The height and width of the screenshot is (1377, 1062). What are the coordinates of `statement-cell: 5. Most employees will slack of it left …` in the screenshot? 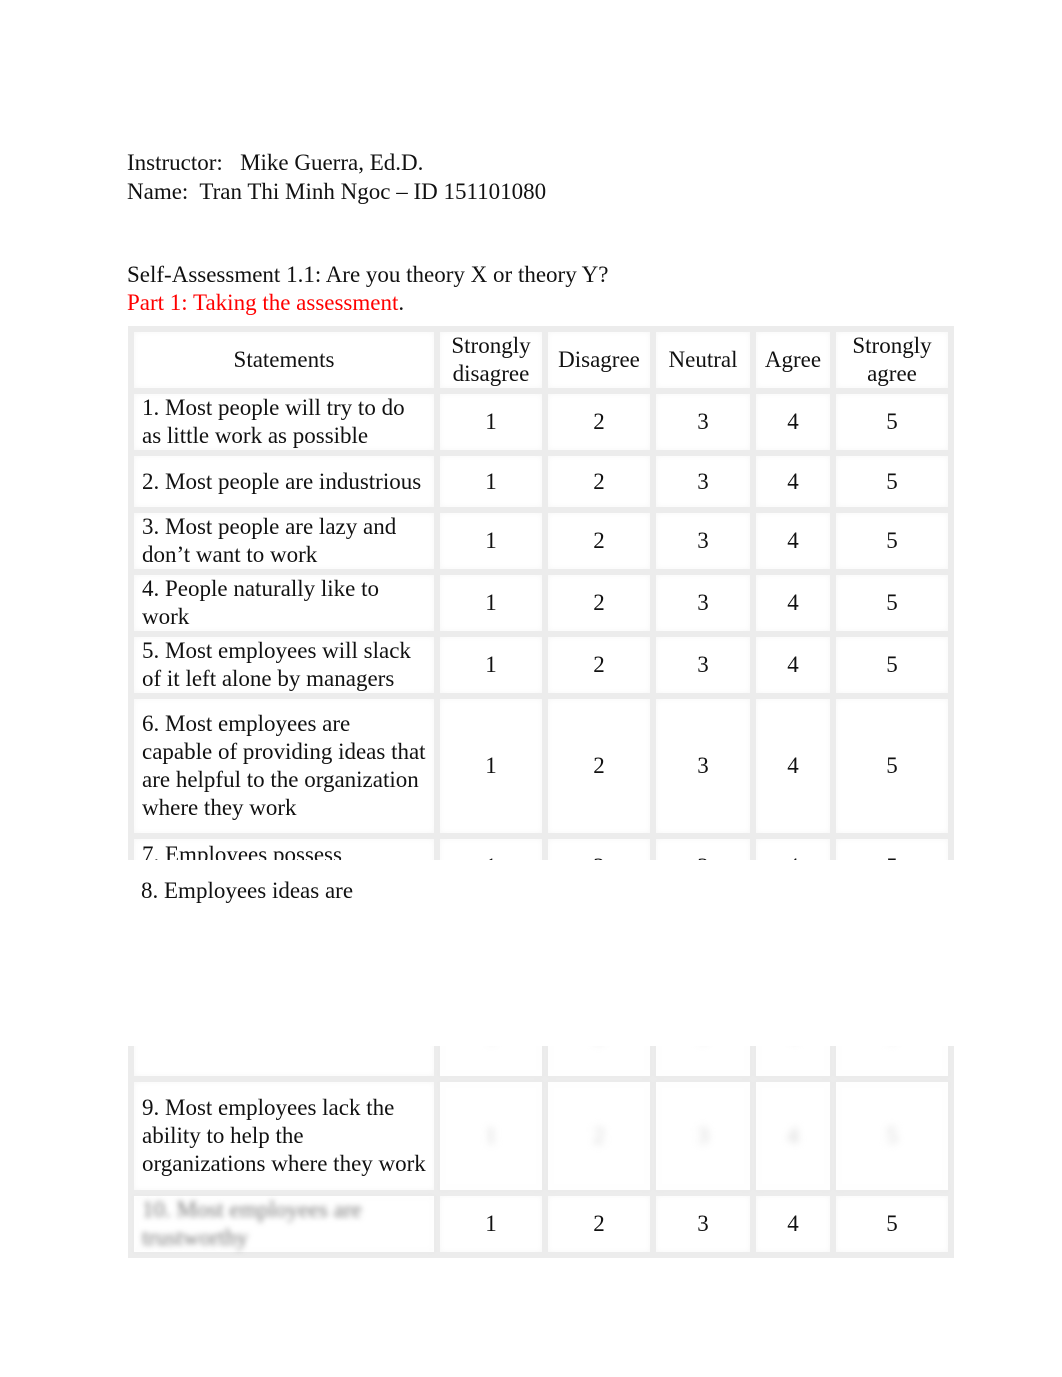 It's located at (284, 665).